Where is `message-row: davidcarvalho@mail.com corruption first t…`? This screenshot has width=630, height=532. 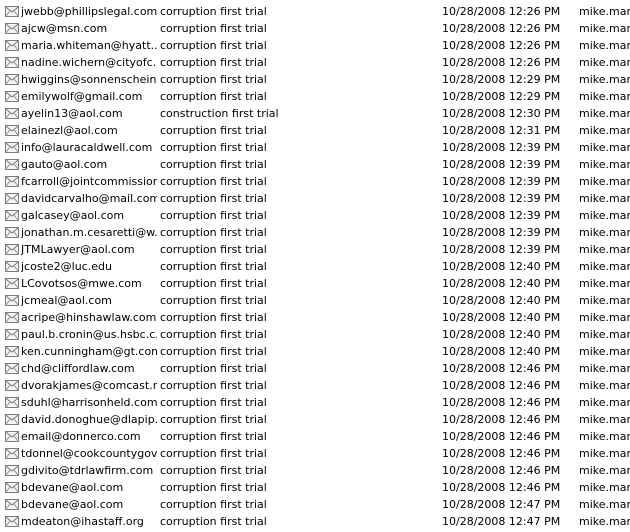
message-row: davidcarvalho@mail.com corruption first t… is located at coordinates (315, 198).